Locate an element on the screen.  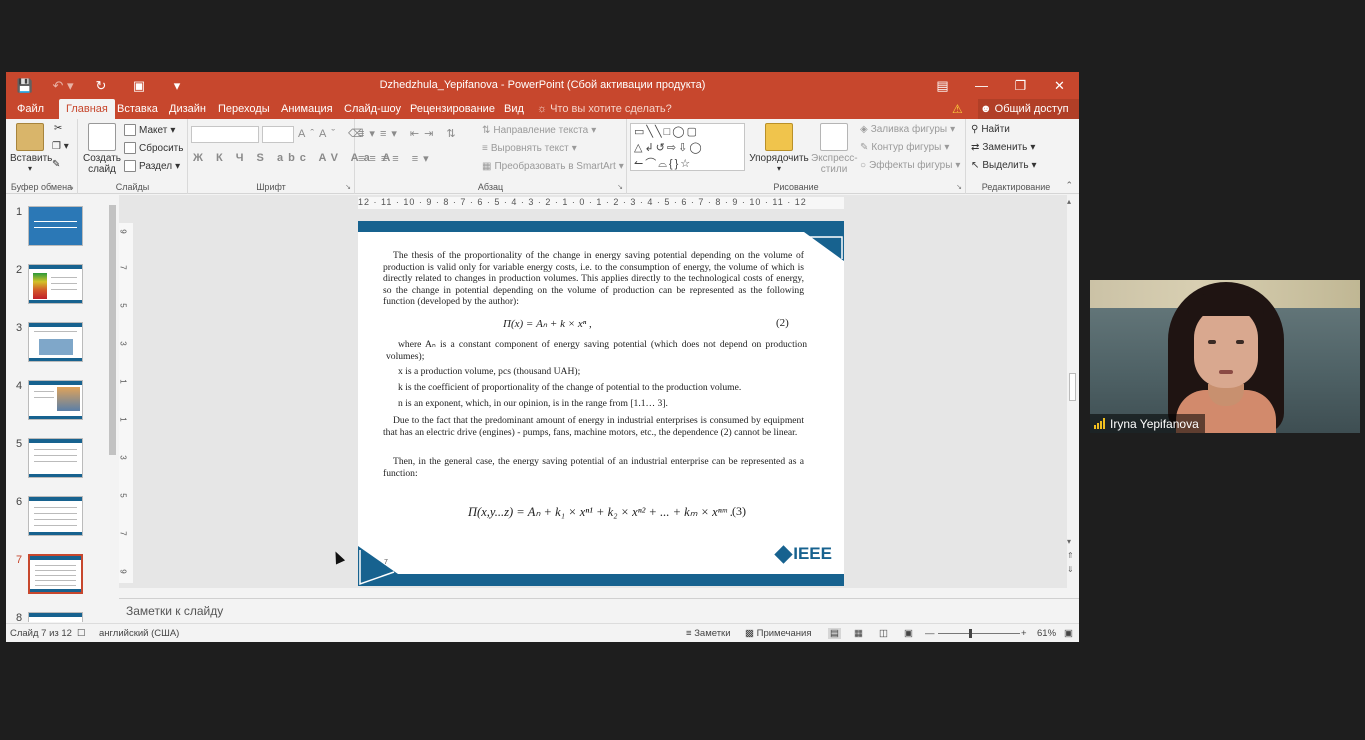
slide-sorter-icon: ▦ is located at coordinates (858, 633).